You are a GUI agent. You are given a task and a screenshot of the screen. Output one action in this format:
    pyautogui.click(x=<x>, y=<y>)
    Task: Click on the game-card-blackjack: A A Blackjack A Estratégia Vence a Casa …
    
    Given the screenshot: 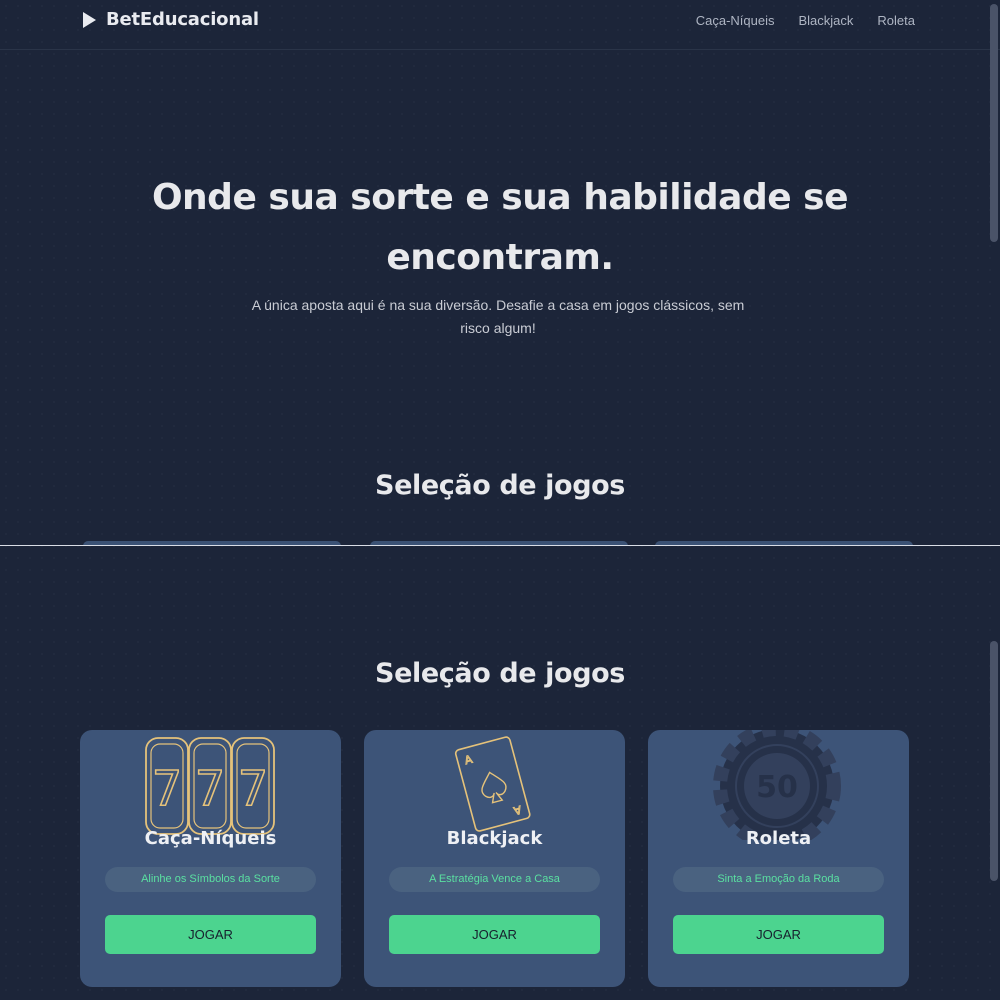 What is the action you would take?
    pyautogui.click(x=494, y=858)
    